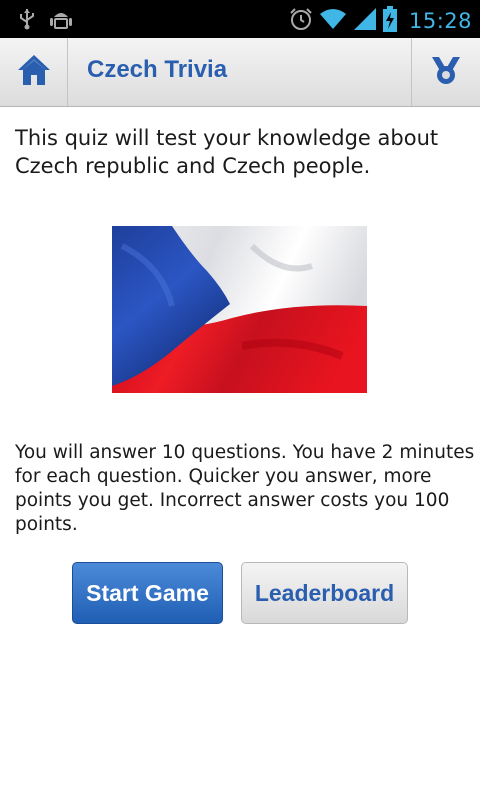 This screenshot has width=480, height=800. I want to click on action-bar: Czech Trivia, so click(240, 72).